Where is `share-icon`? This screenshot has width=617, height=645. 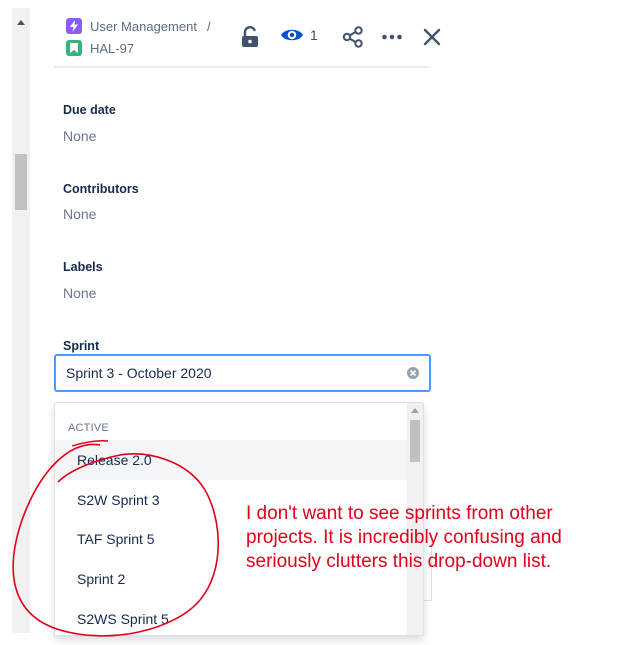
share-icon is located at coordinates (353, 37).